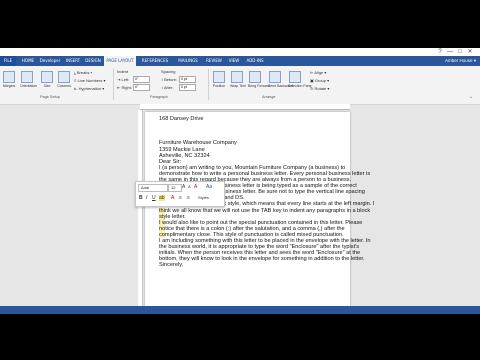 The width and height of the screenshot is (480, 360). What do you see at coordinates (470, 52) in the screenshot?
I see `close-button: ✕` at bounding box center [470, 52].